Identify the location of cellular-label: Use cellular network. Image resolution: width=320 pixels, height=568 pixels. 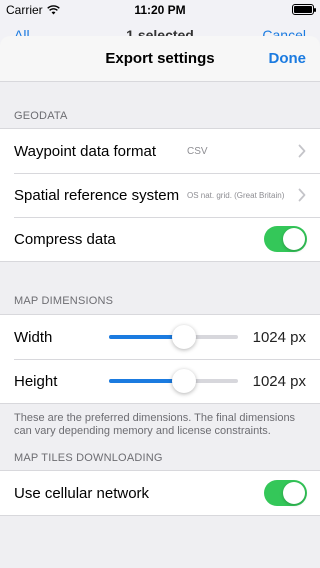
(82, 493).